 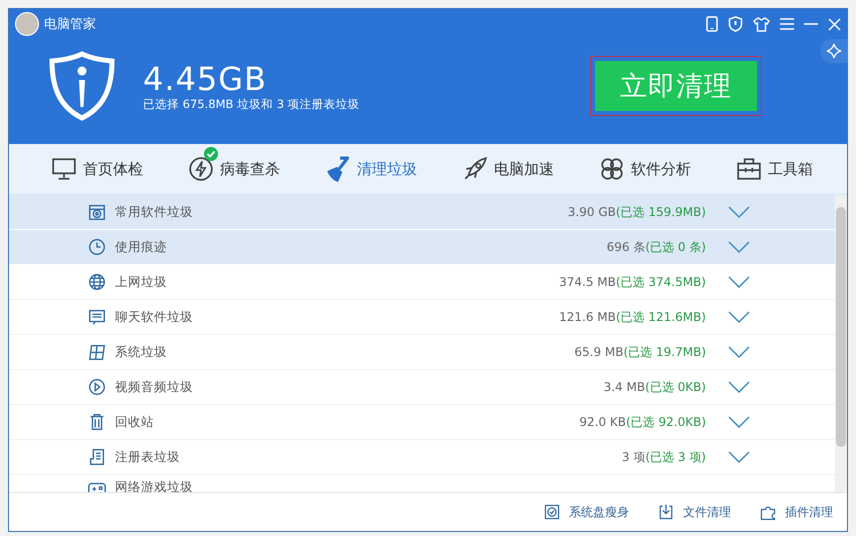 What do you see at coordinates (749, 169) in the screenshot?
I see `toolbox-icon` at bounding box center [749, 169].